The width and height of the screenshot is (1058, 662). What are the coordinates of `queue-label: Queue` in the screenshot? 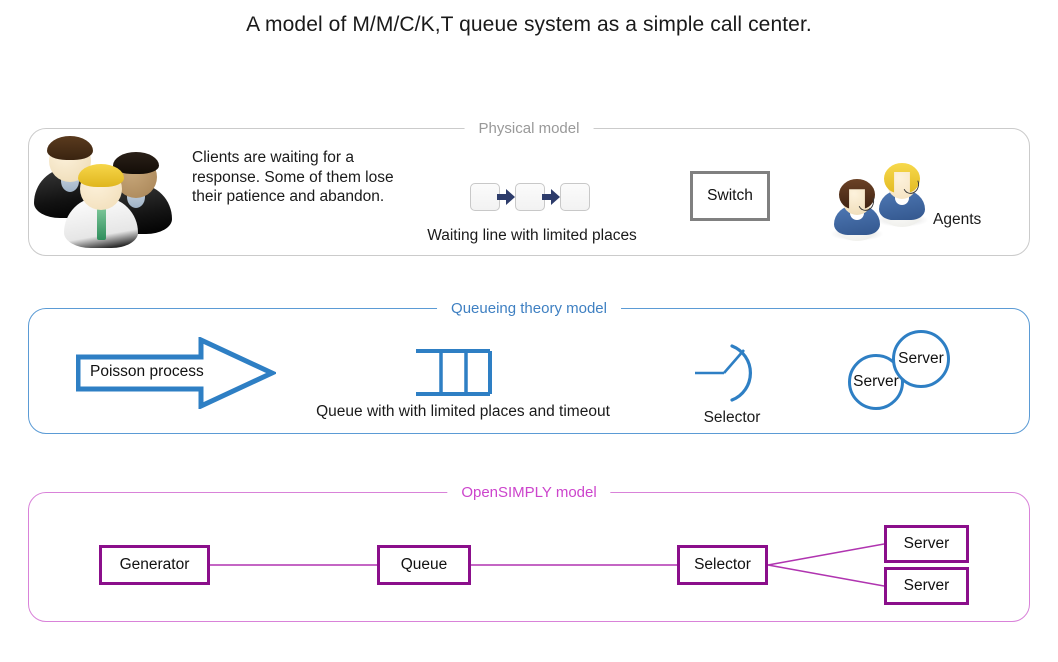 It's located at (424, 564).